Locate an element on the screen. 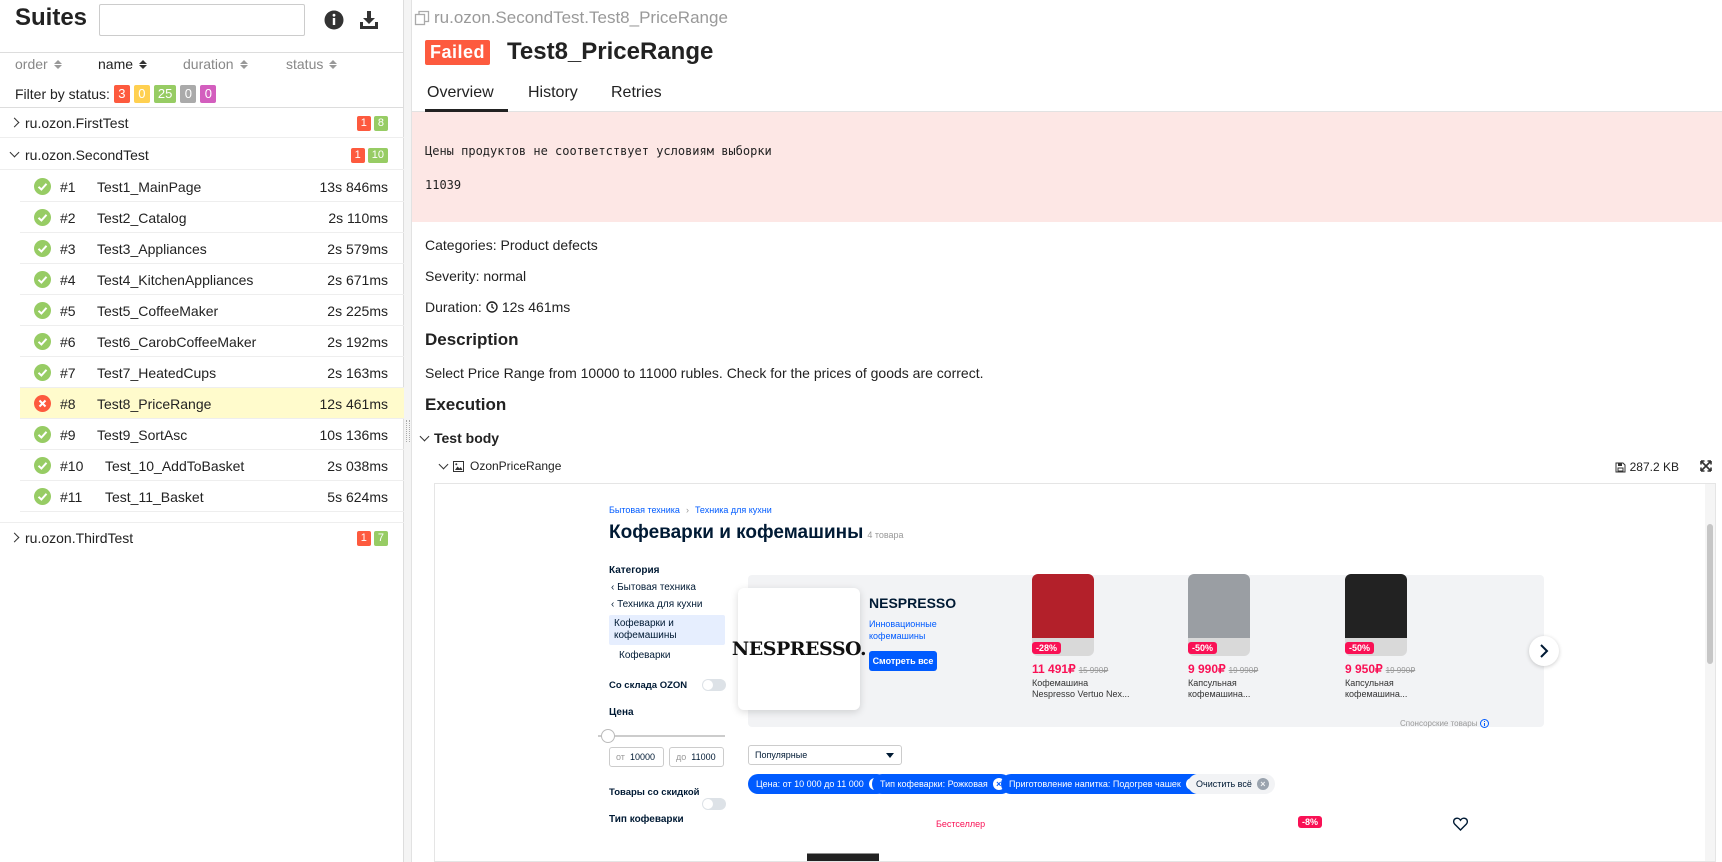 Image resolution: width=1722 pixels, height=862 pixels. test-row: #5 Test5_CoffeeMaker 2s 225ms is located at coordinates (212, 310).